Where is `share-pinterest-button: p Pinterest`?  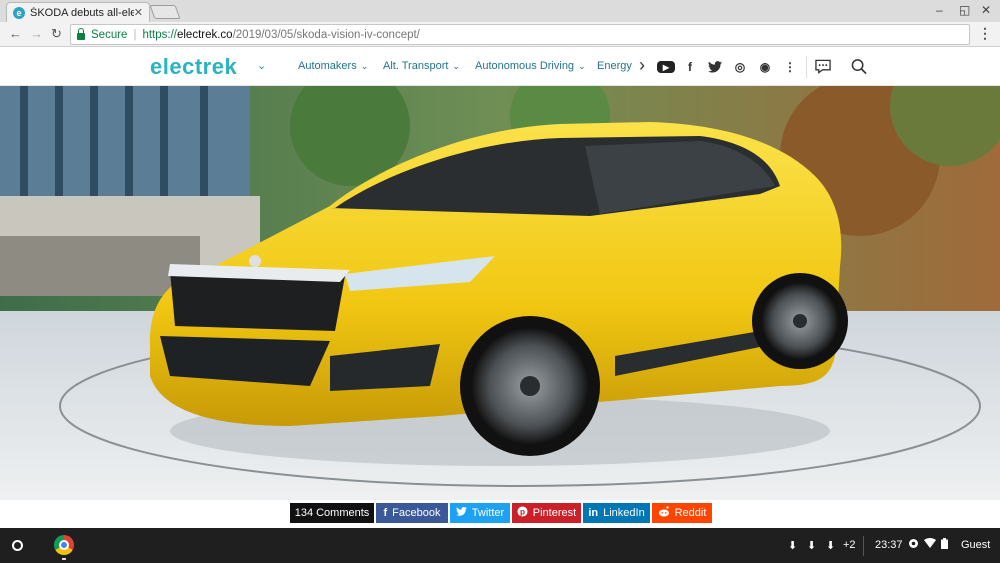 share-pinterest-button: p Pinterest is located at coordinates (546, 513).